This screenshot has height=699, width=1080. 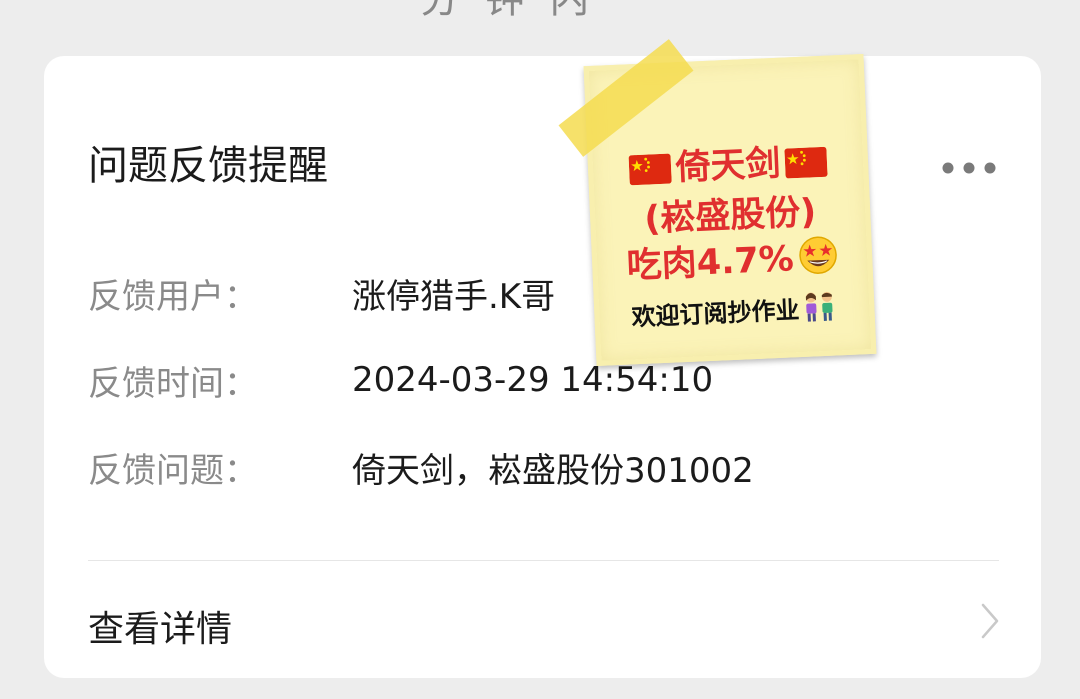 I want to click on sticker-line-3: 吃肉4.7%, so click(x=732, y=258).